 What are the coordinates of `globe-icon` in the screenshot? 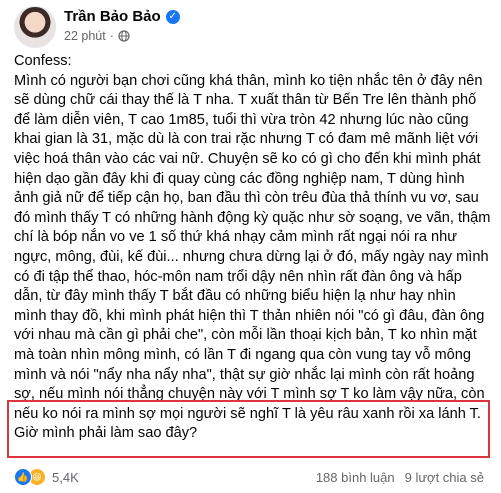 It's located at (124, 36).